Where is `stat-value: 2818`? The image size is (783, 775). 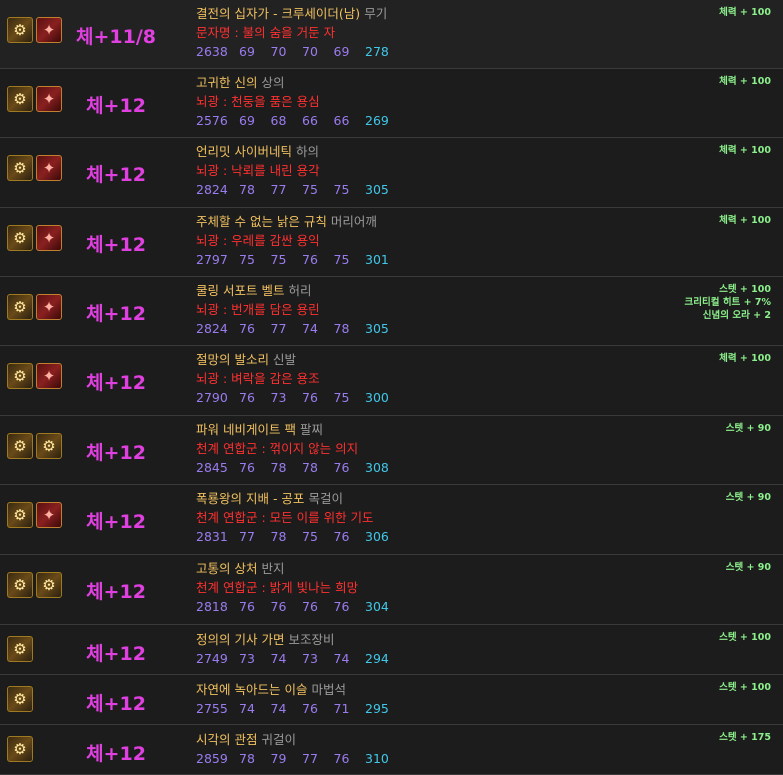
stat-value: 2818 is located at coordinates (212, 606).